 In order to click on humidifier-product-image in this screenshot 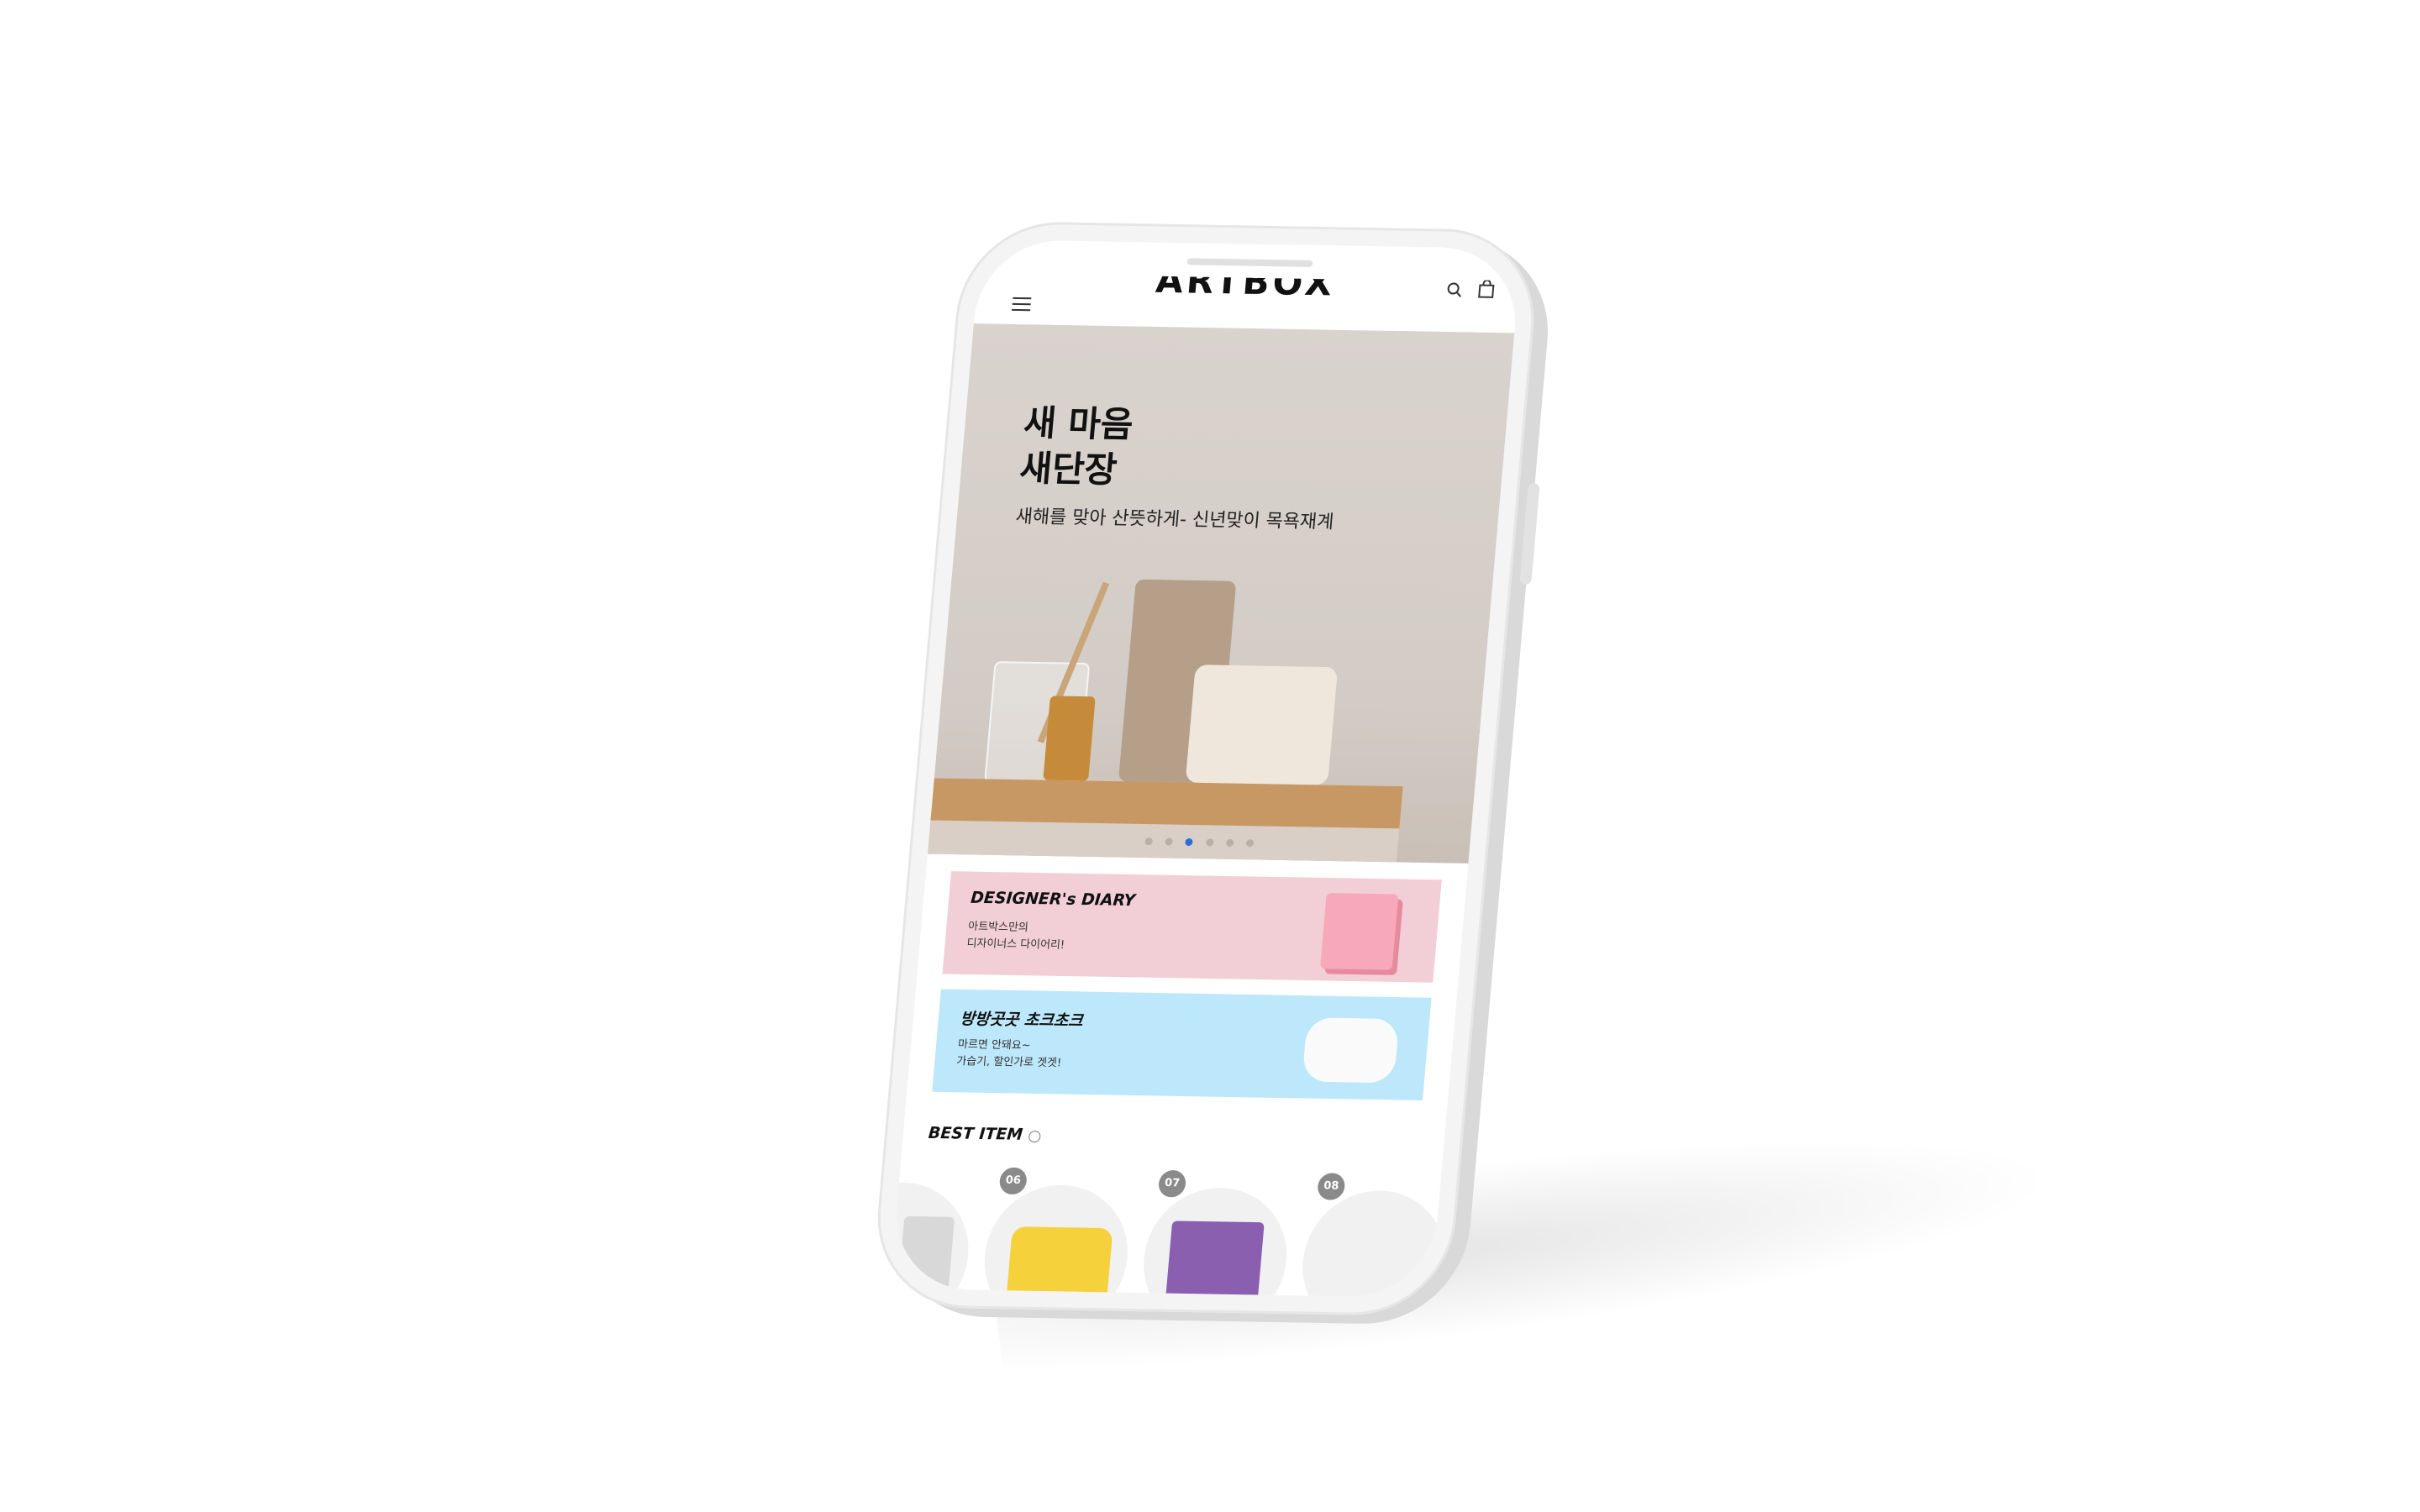, I will do `click(1351, 1050)`.